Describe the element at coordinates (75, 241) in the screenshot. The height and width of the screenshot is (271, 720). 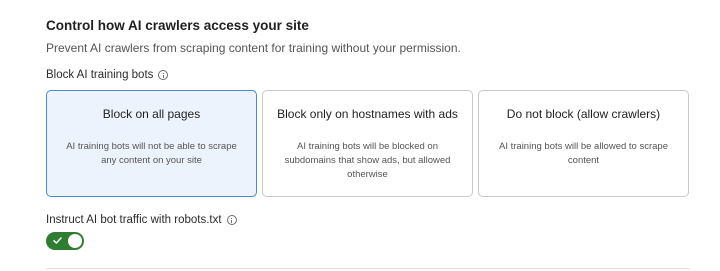
I see `toggle-knob` at that location.